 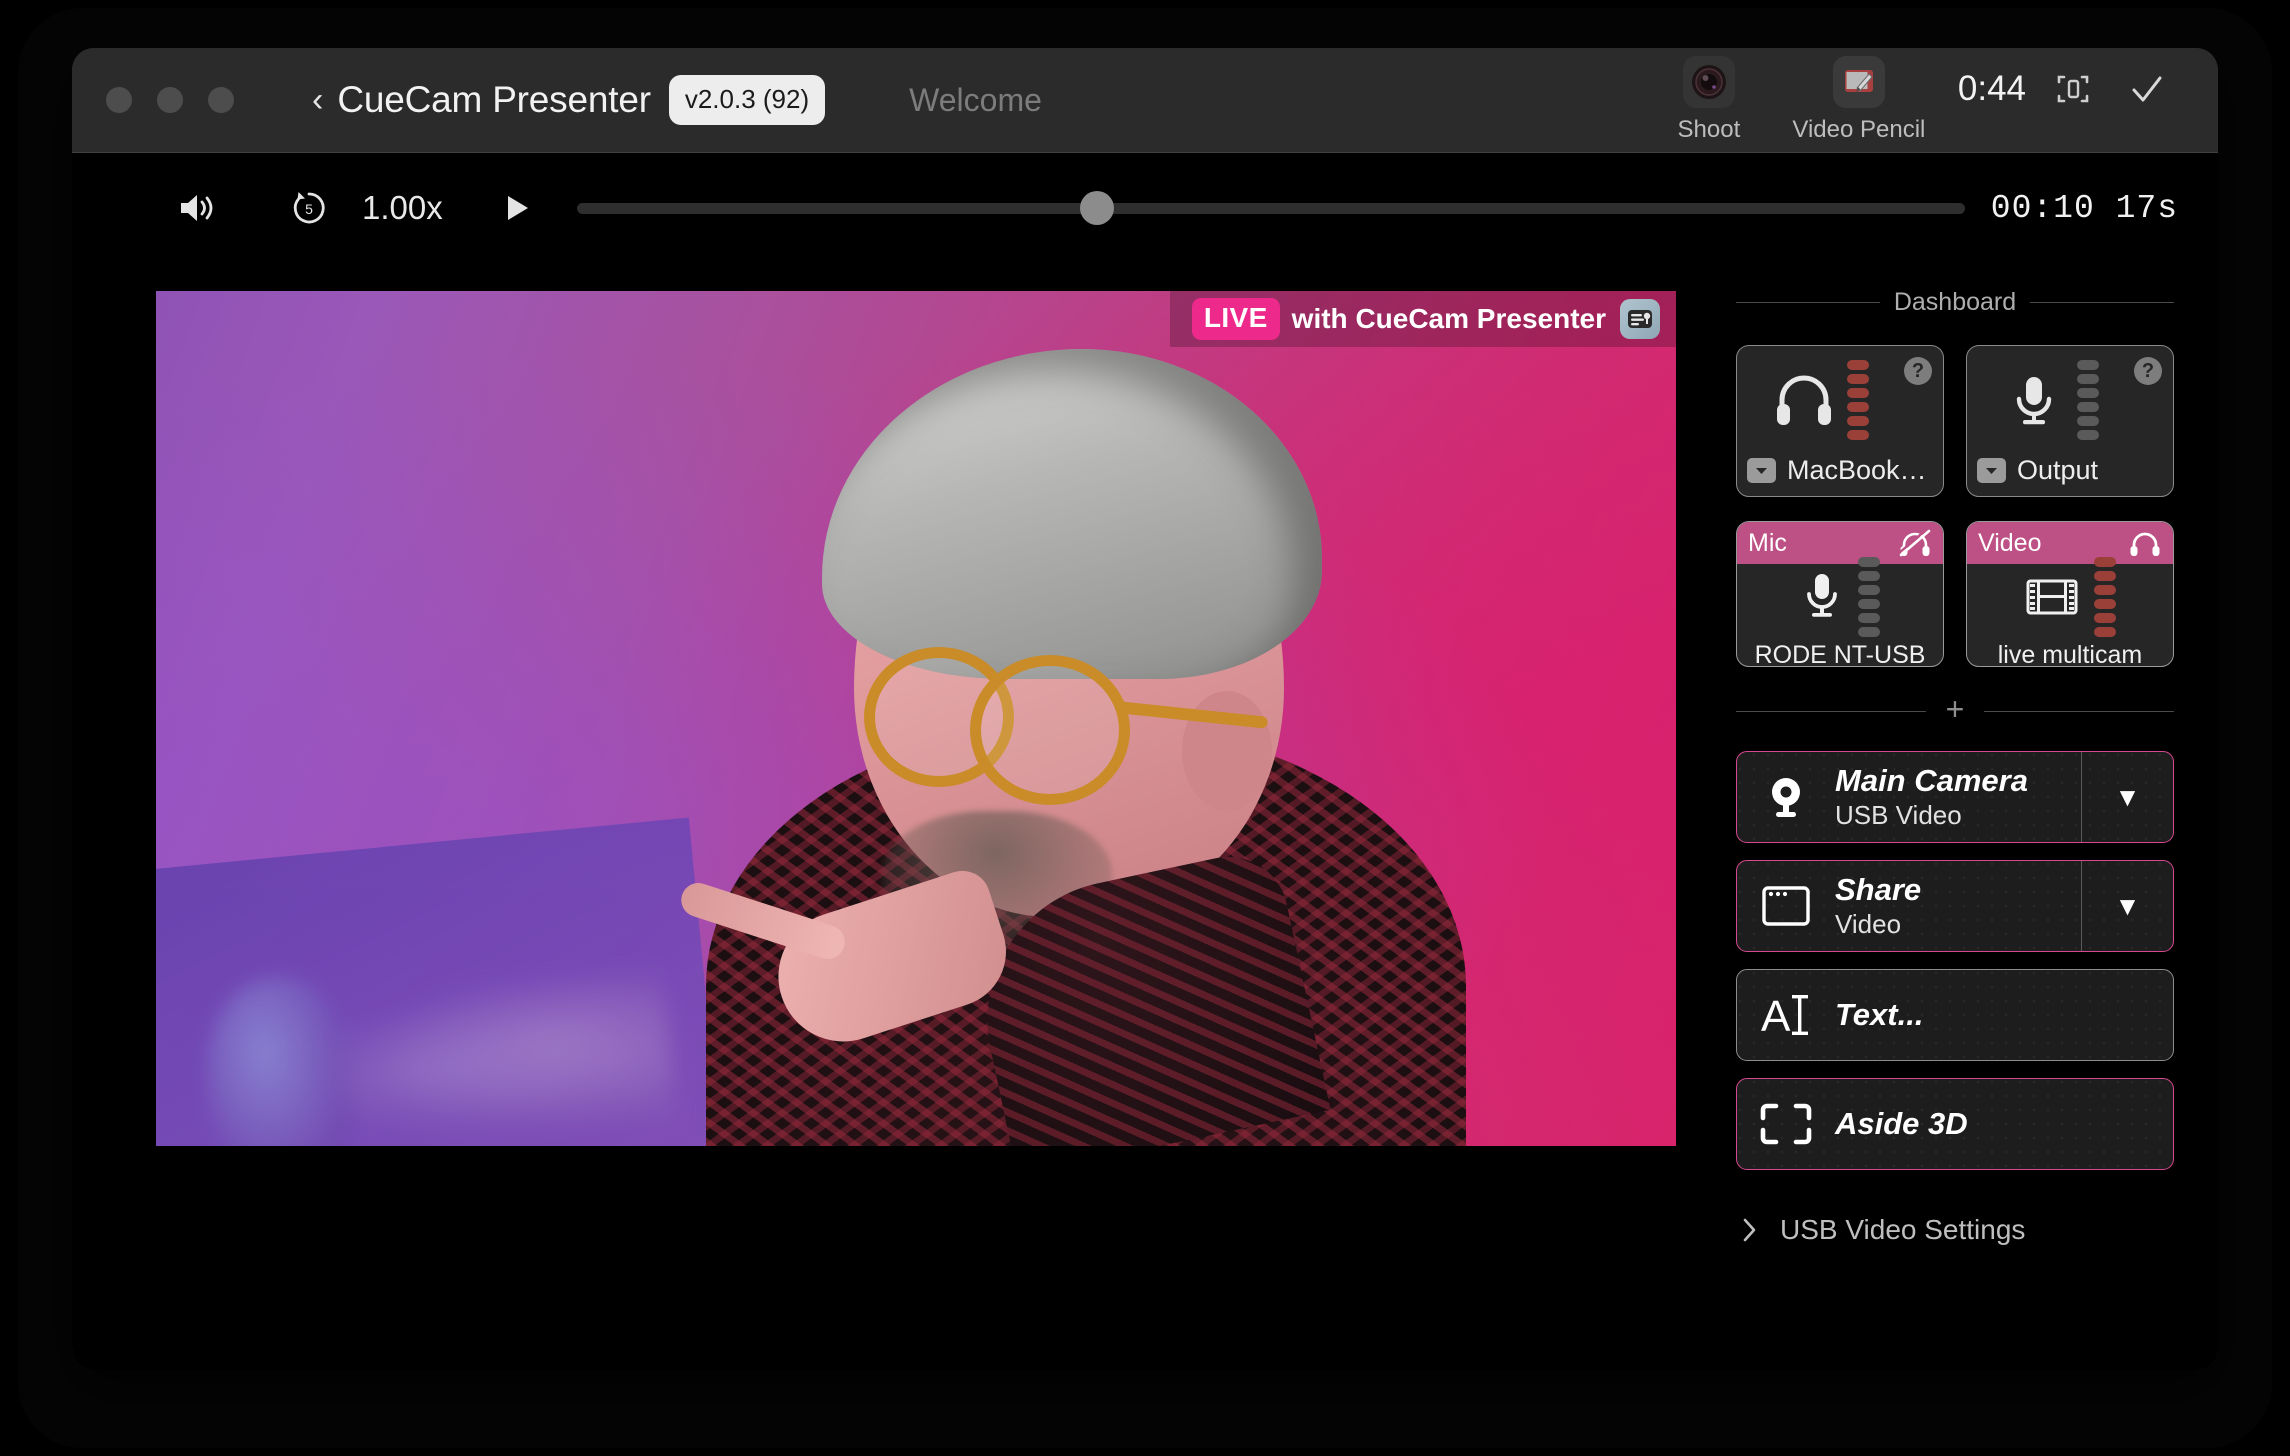 What do you see at coordinates (1448, 318) in the screenshot?
I see `live-banner-text: with CueCam Presenter` at bounding box center [1448, 318].